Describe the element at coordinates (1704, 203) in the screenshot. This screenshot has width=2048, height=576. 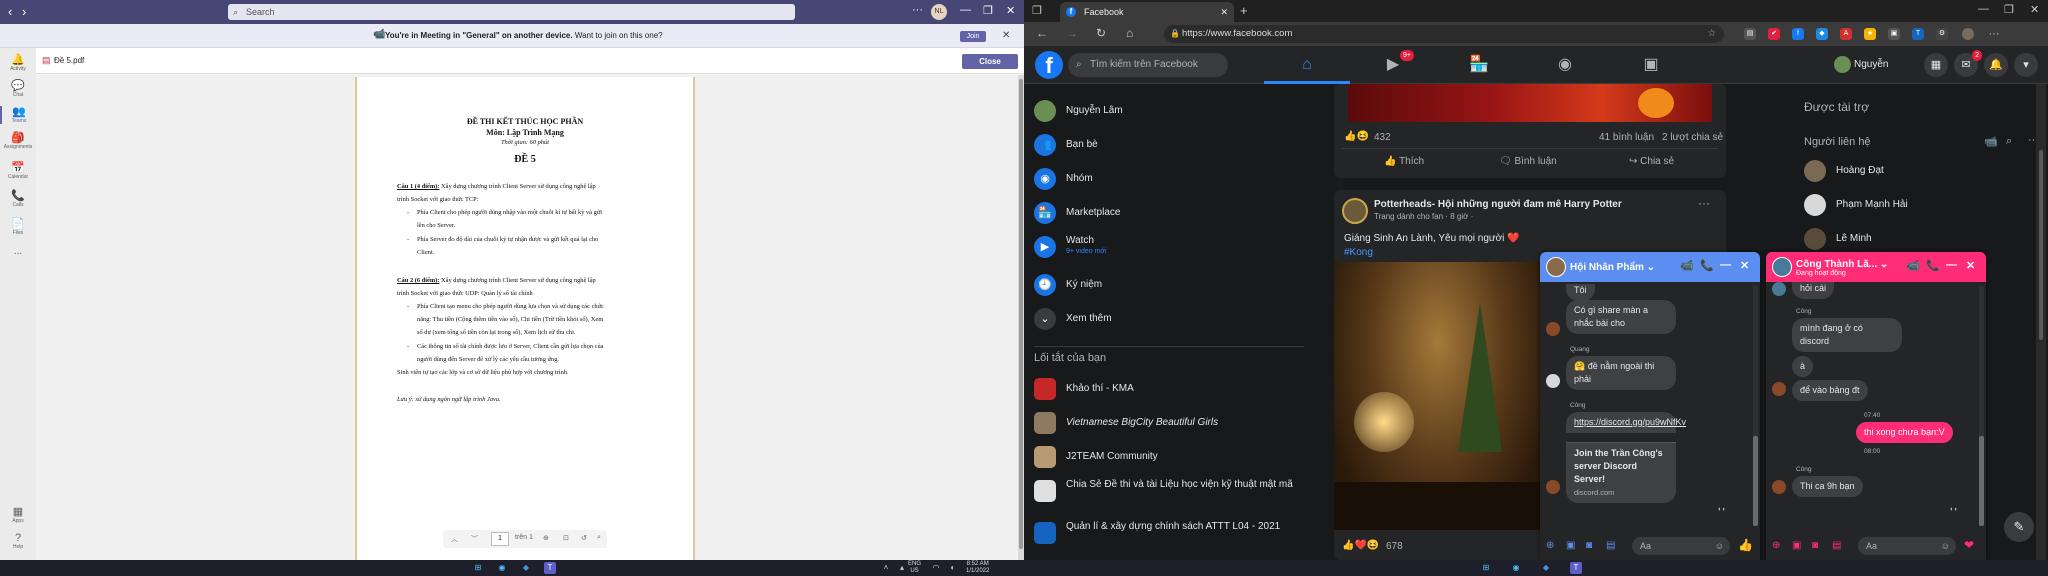
I see `post-menu-icon: ···` at that location.